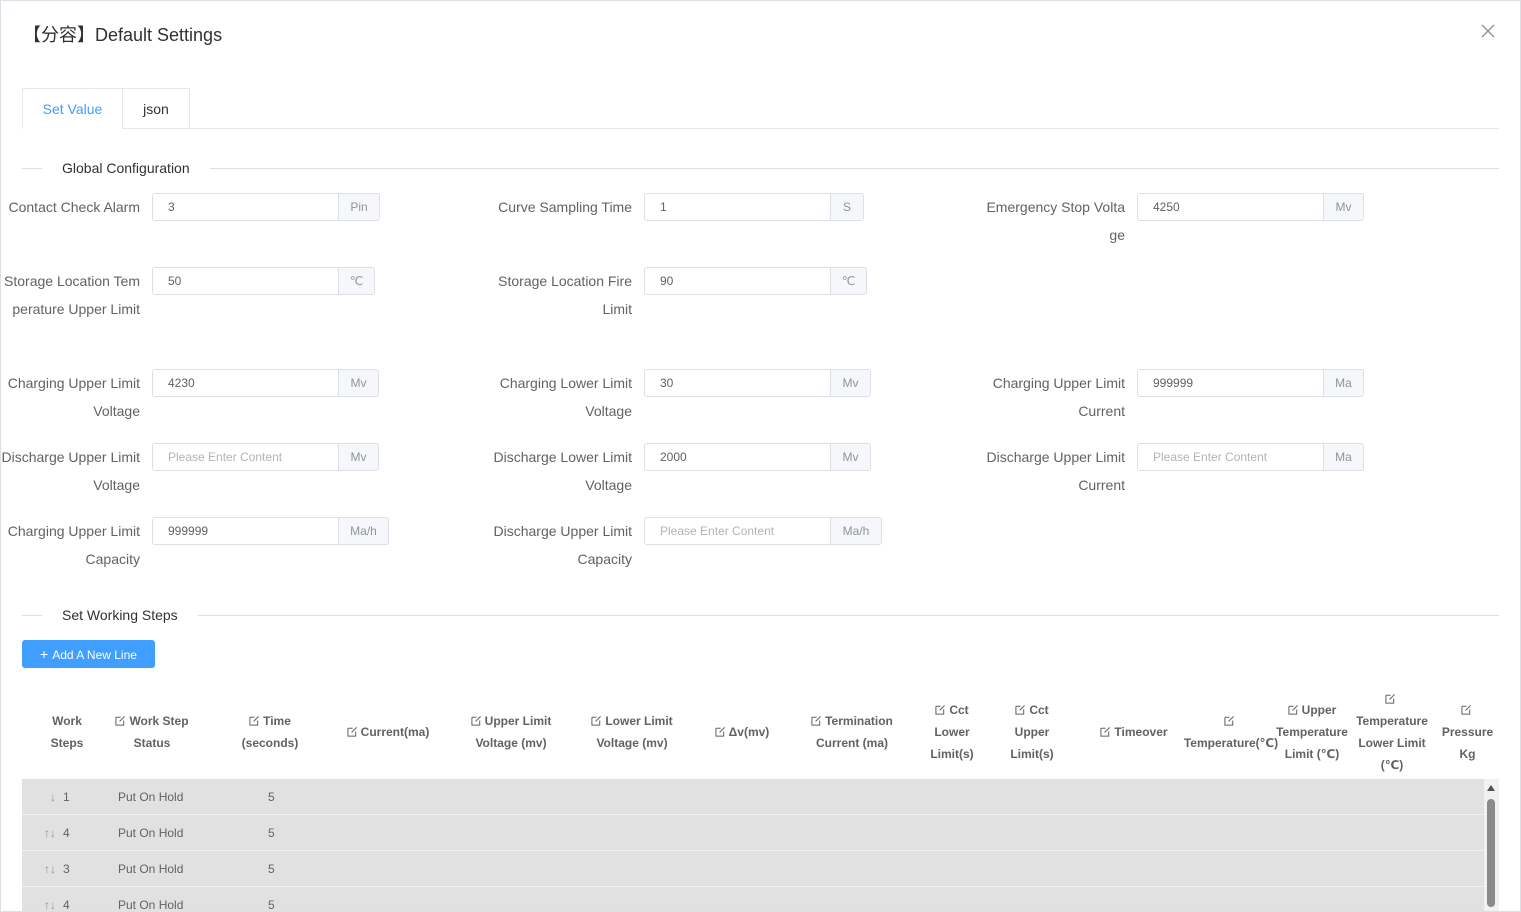 Image resolution: width=1521 pixels, height=912 pixels. Describe the element at coordinates (737, 281) in the screenshot. I see `storage-fire-limit-field` at that location.